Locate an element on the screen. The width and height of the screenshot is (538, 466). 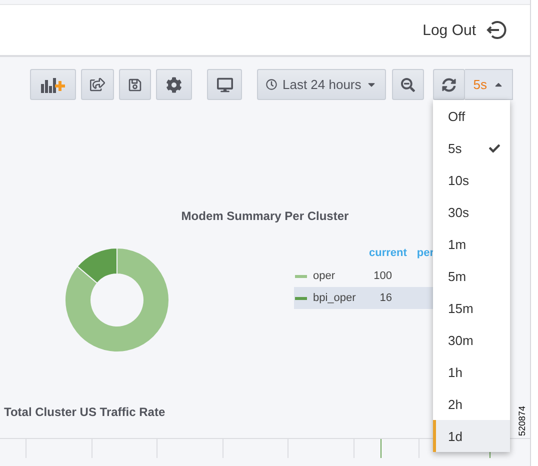
zoom-out-button is located at coordinates (408, 84).